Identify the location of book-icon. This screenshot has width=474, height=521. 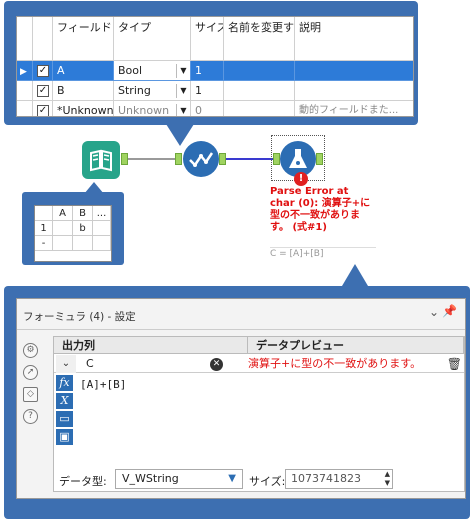
(101, 160).